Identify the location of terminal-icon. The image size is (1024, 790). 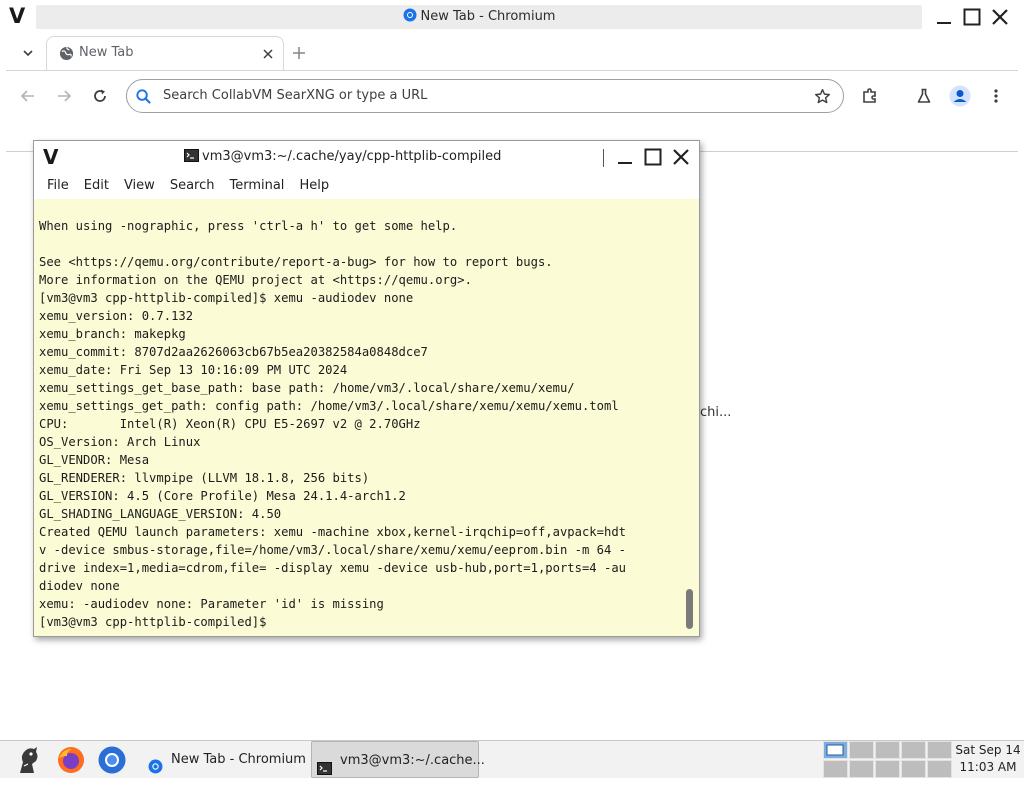
(191, 159).